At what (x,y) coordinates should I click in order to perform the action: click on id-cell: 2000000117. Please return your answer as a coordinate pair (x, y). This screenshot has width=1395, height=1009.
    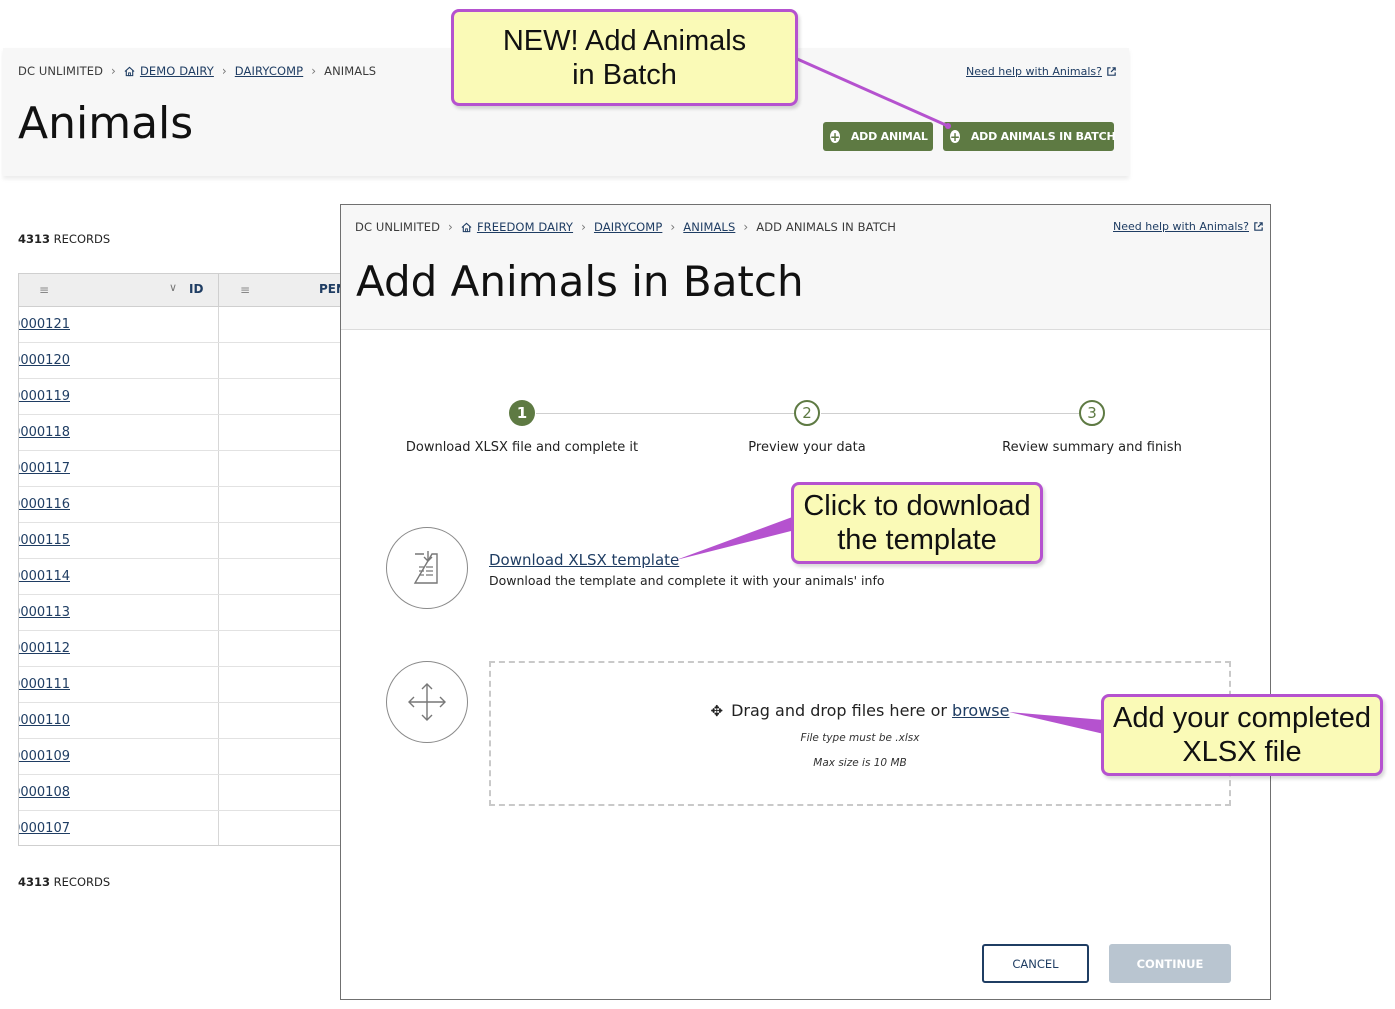
    Looking at the image, I should click on (119, 468).